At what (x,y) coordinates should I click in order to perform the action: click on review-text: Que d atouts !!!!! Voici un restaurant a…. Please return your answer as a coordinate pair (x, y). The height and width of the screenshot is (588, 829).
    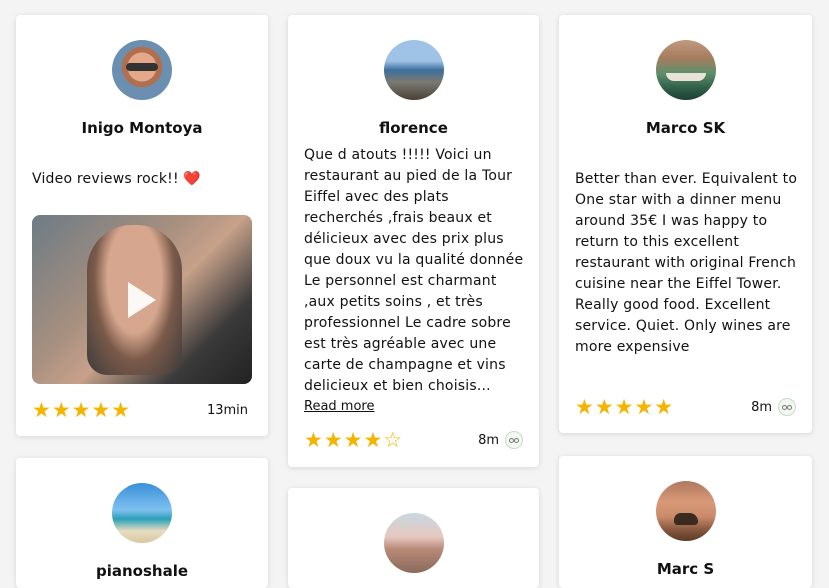
    Looking at the image, I should click on (414, 270).